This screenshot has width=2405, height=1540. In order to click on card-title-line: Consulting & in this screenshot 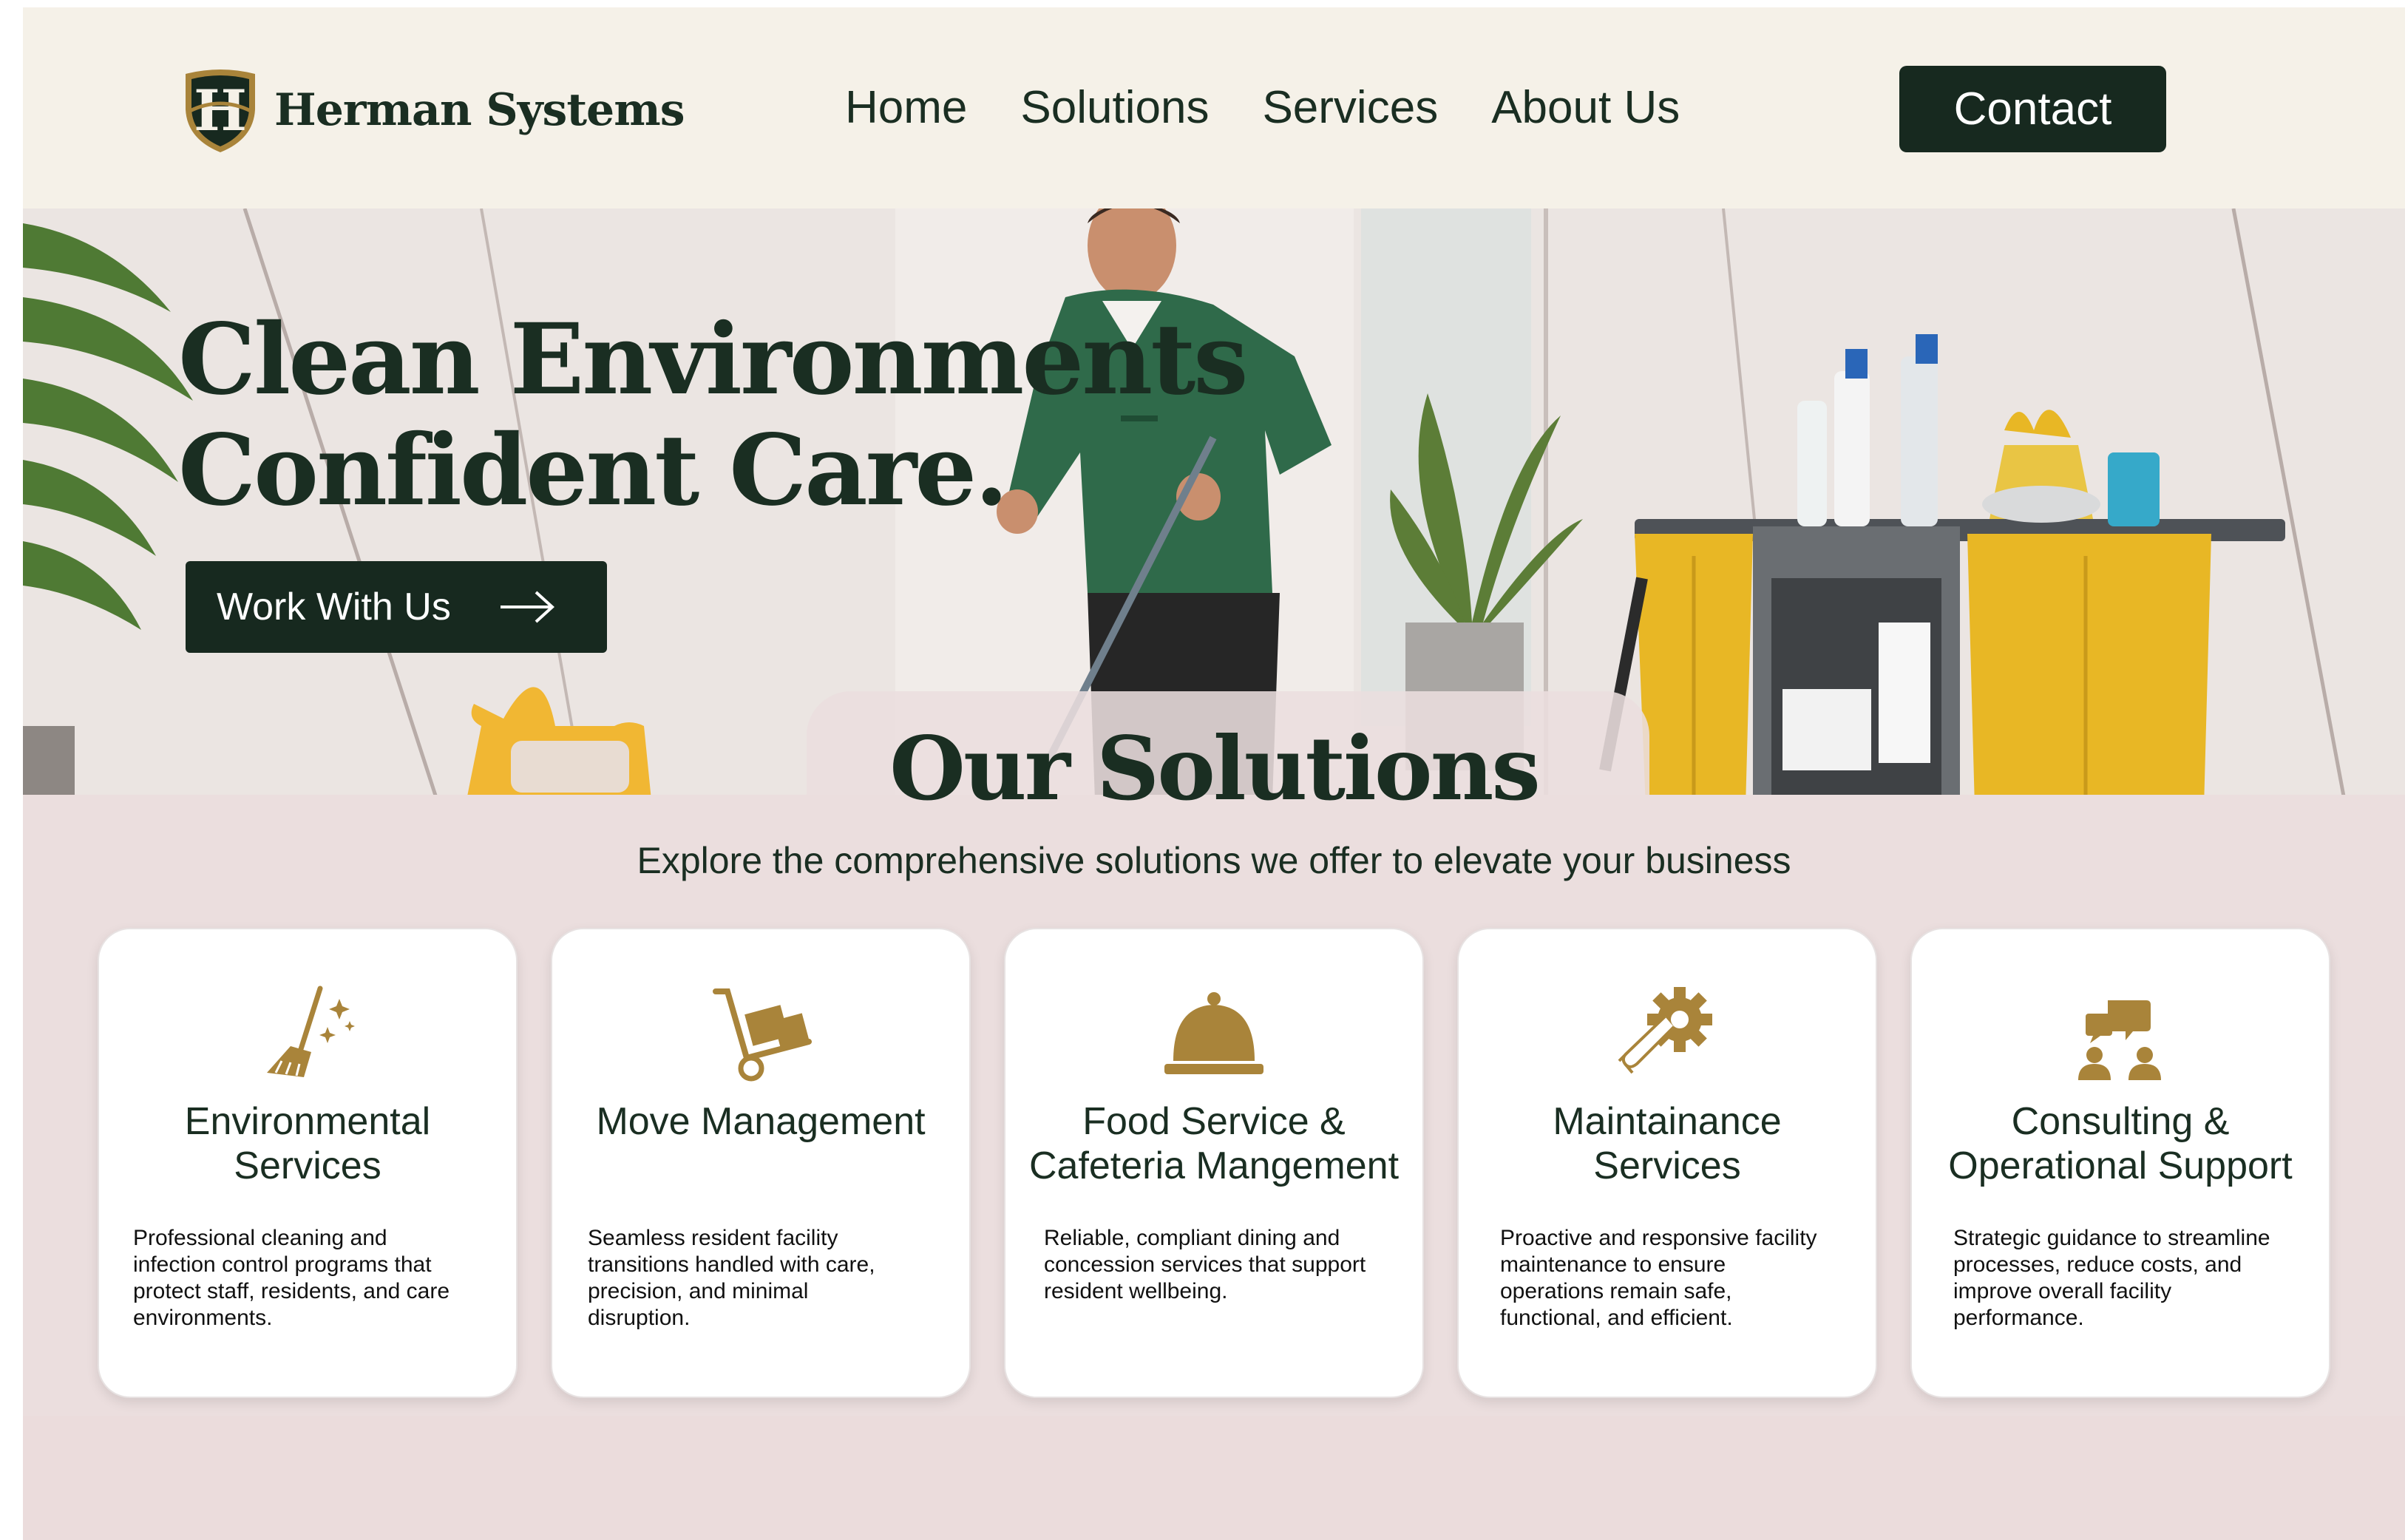, I will do `click(2120, 1121)`.